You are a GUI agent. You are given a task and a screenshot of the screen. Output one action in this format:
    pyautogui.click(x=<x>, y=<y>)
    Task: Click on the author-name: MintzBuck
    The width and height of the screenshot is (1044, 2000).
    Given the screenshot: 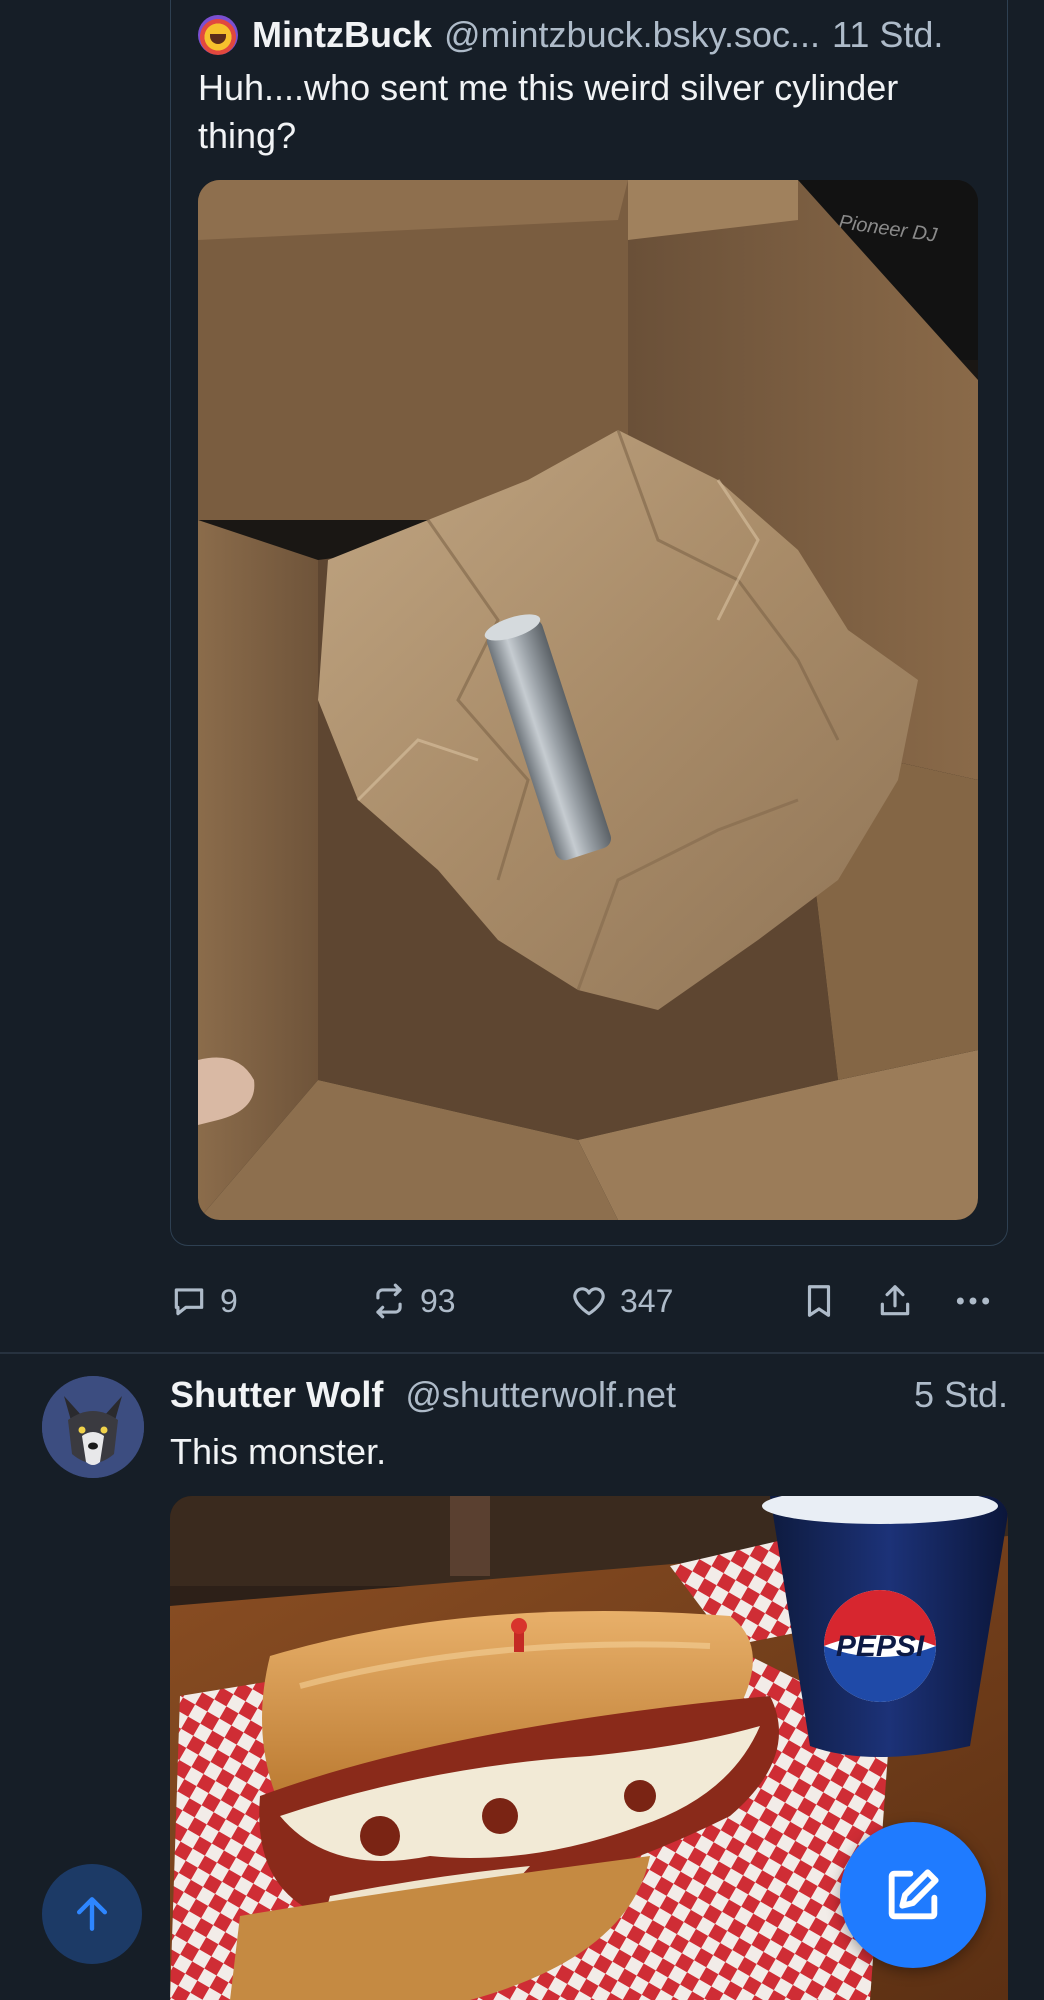 What is the action you would take?
    pyautogui.click(x=342, y=35)
    